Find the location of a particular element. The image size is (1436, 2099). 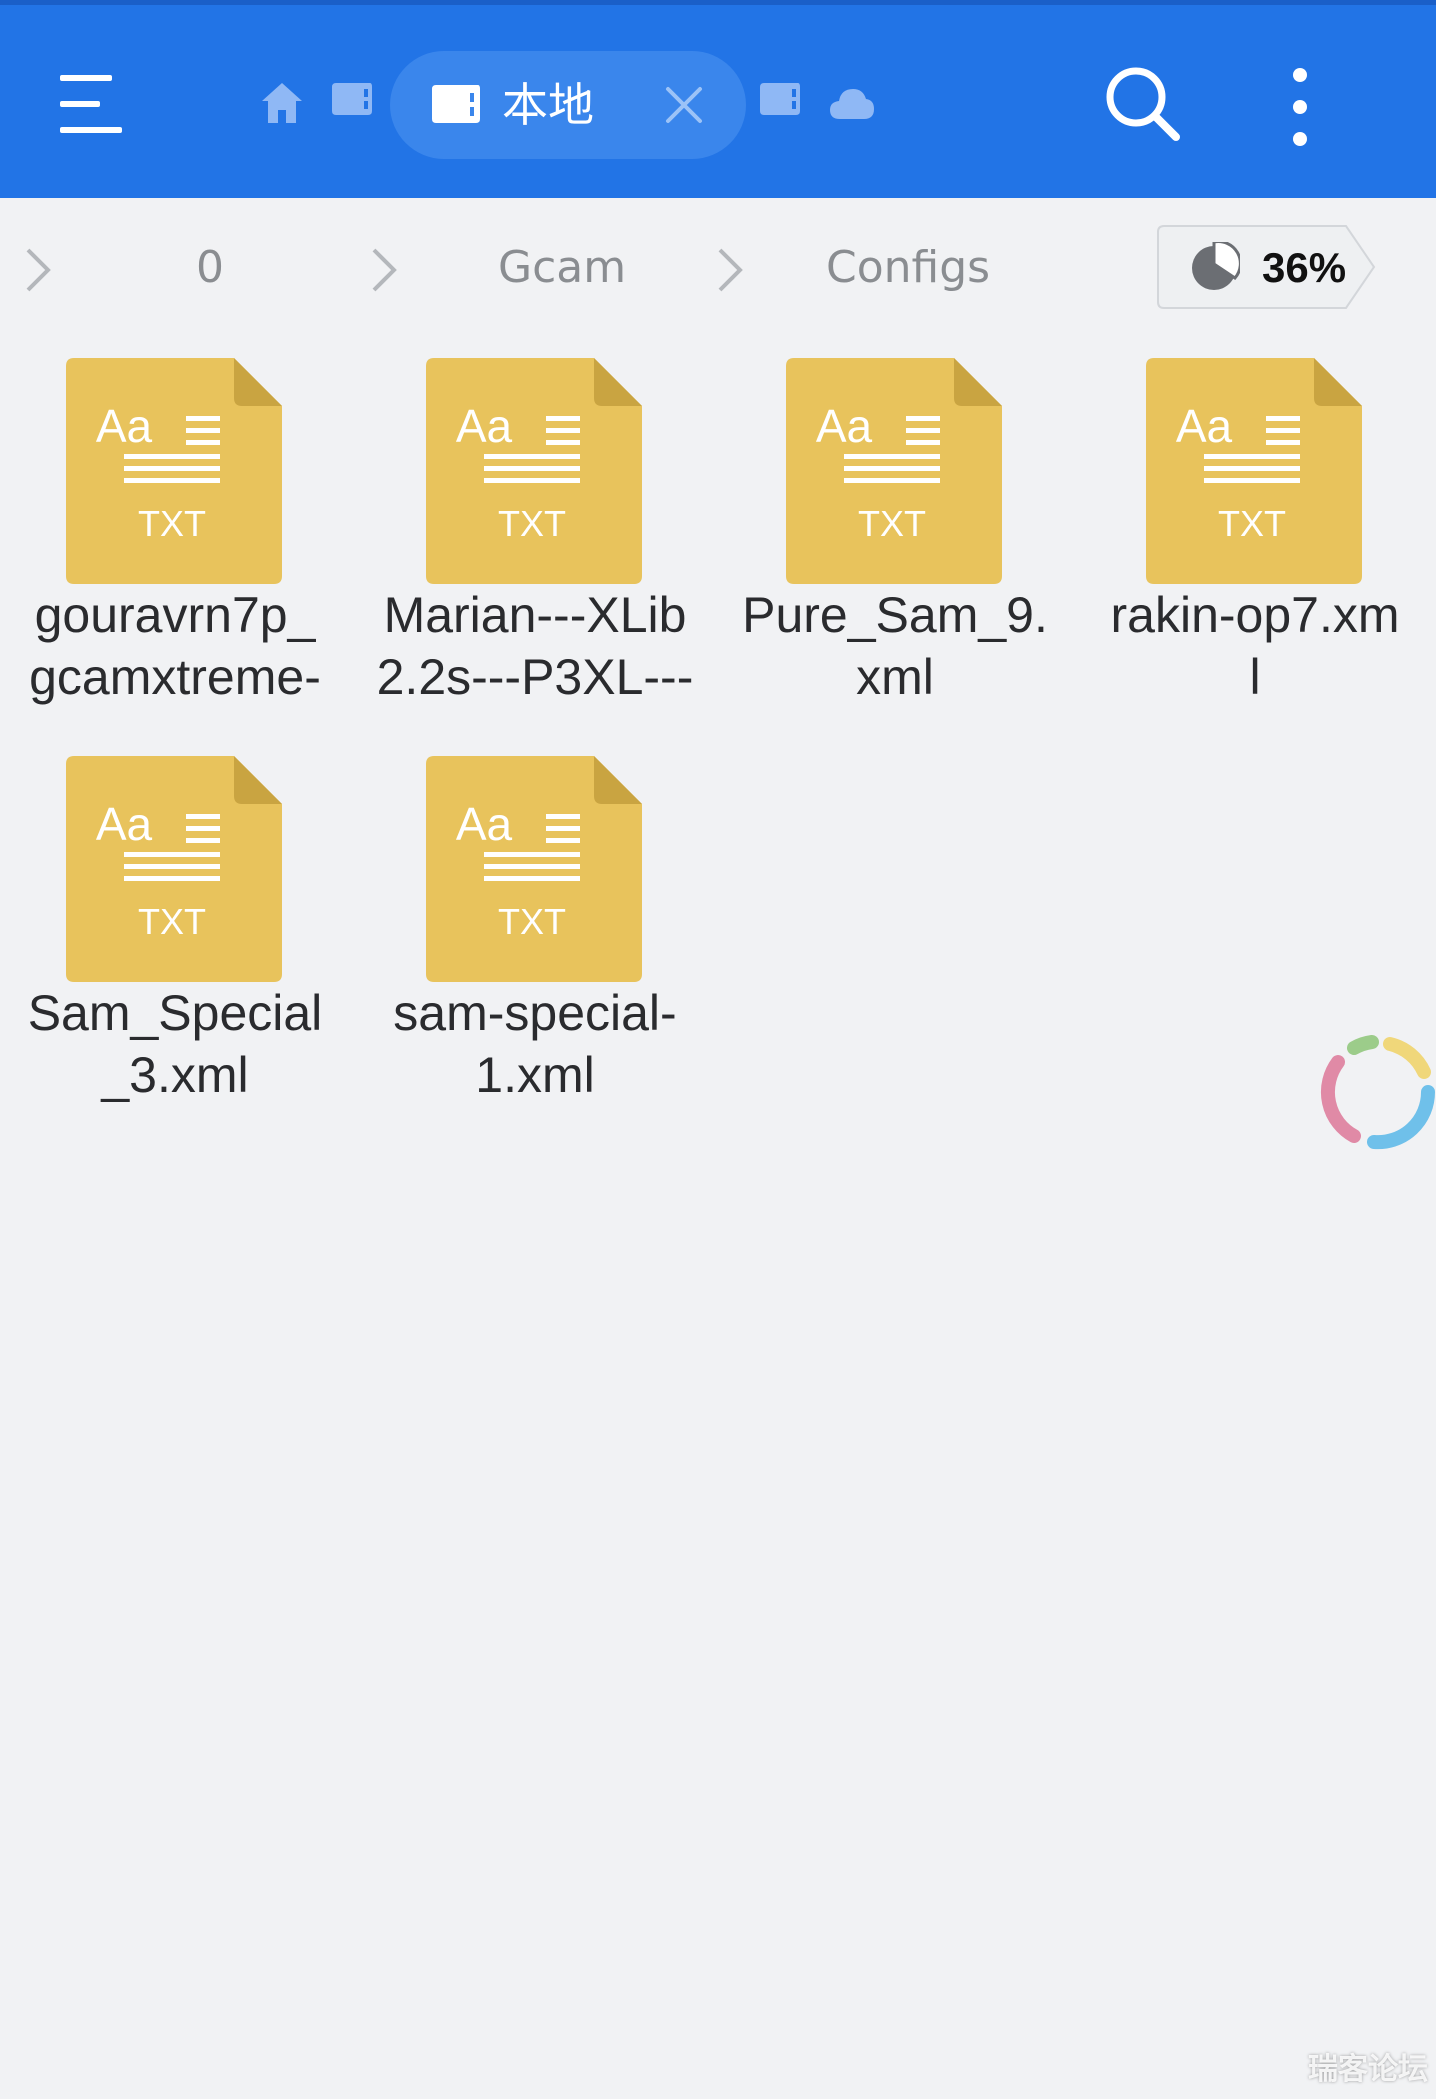

breadcrumb-item-configs: Configs is located at coordinates (908, 268).